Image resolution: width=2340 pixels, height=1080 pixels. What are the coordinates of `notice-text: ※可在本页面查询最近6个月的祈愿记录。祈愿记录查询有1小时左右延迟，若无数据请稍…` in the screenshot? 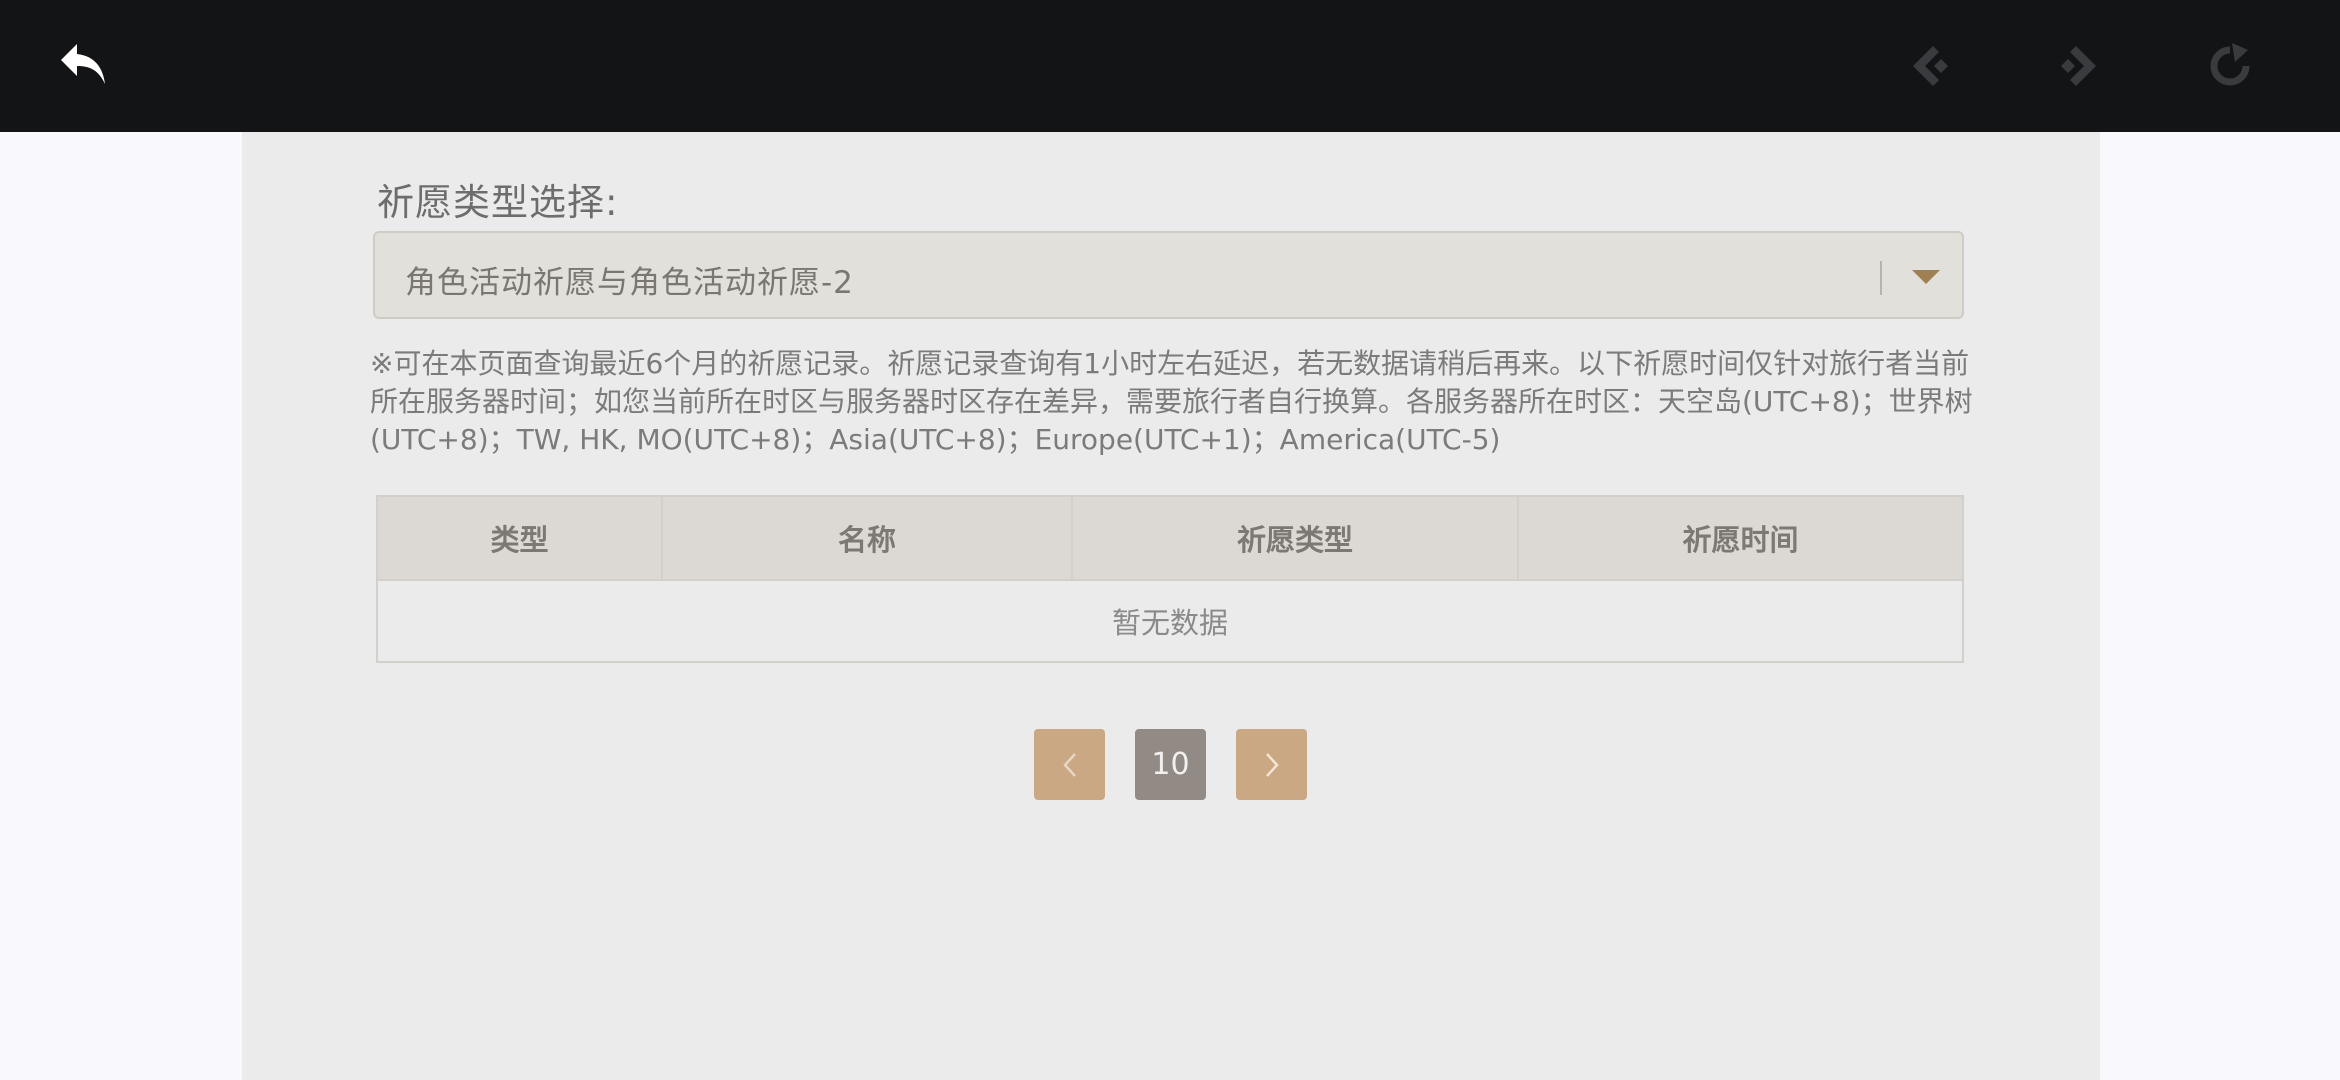 It's located at (1171, 401).